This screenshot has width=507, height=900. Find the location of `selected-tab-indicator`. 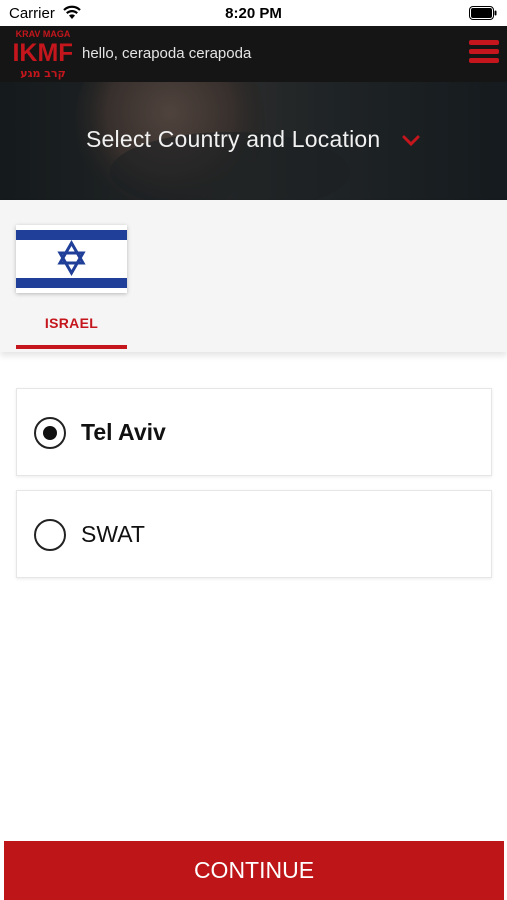

selected-tab-indicator is located at coordinates (71, 347).